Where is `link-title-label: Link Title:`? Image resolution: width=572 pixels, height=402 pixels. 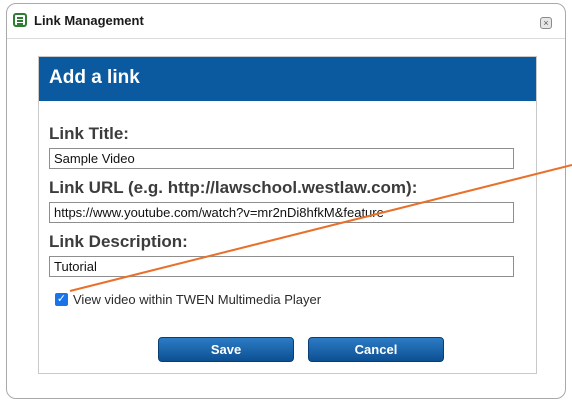
link-title-label: Link Title: is located at coordinates (89, 133).